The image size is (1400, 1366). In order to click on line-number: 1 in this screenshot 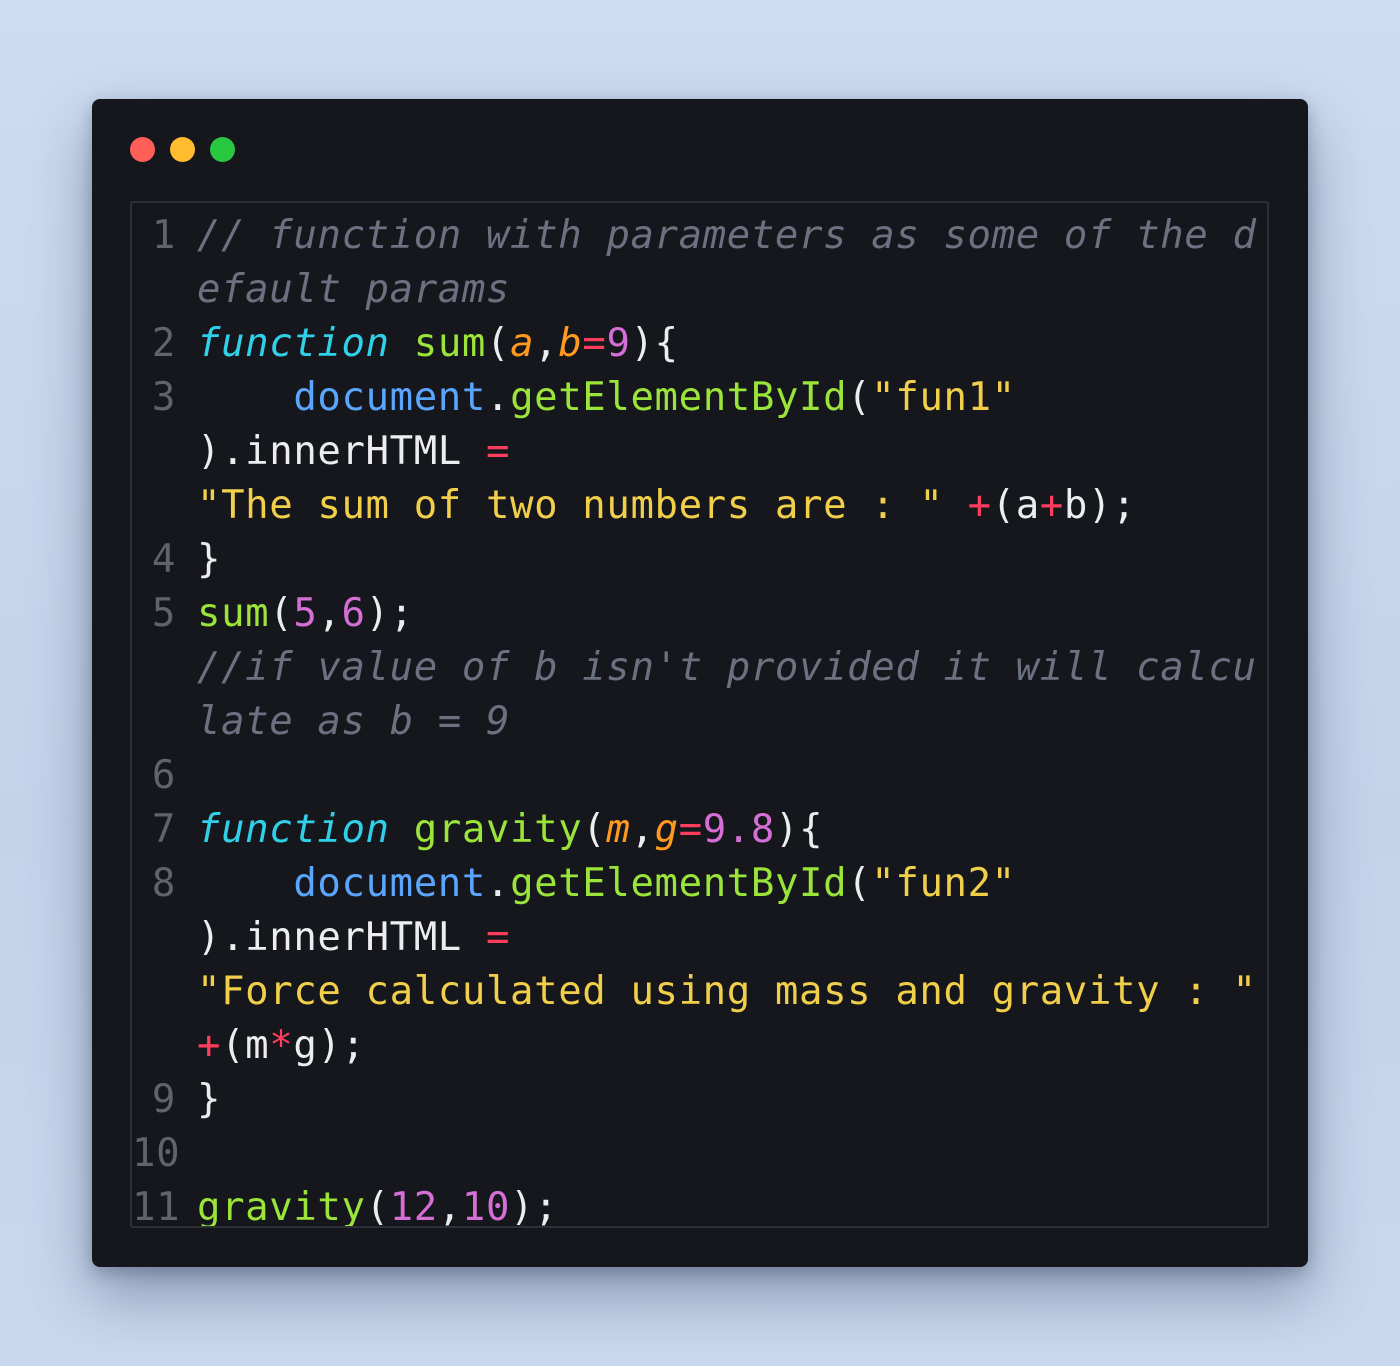, I will do `click(163, 235)`.